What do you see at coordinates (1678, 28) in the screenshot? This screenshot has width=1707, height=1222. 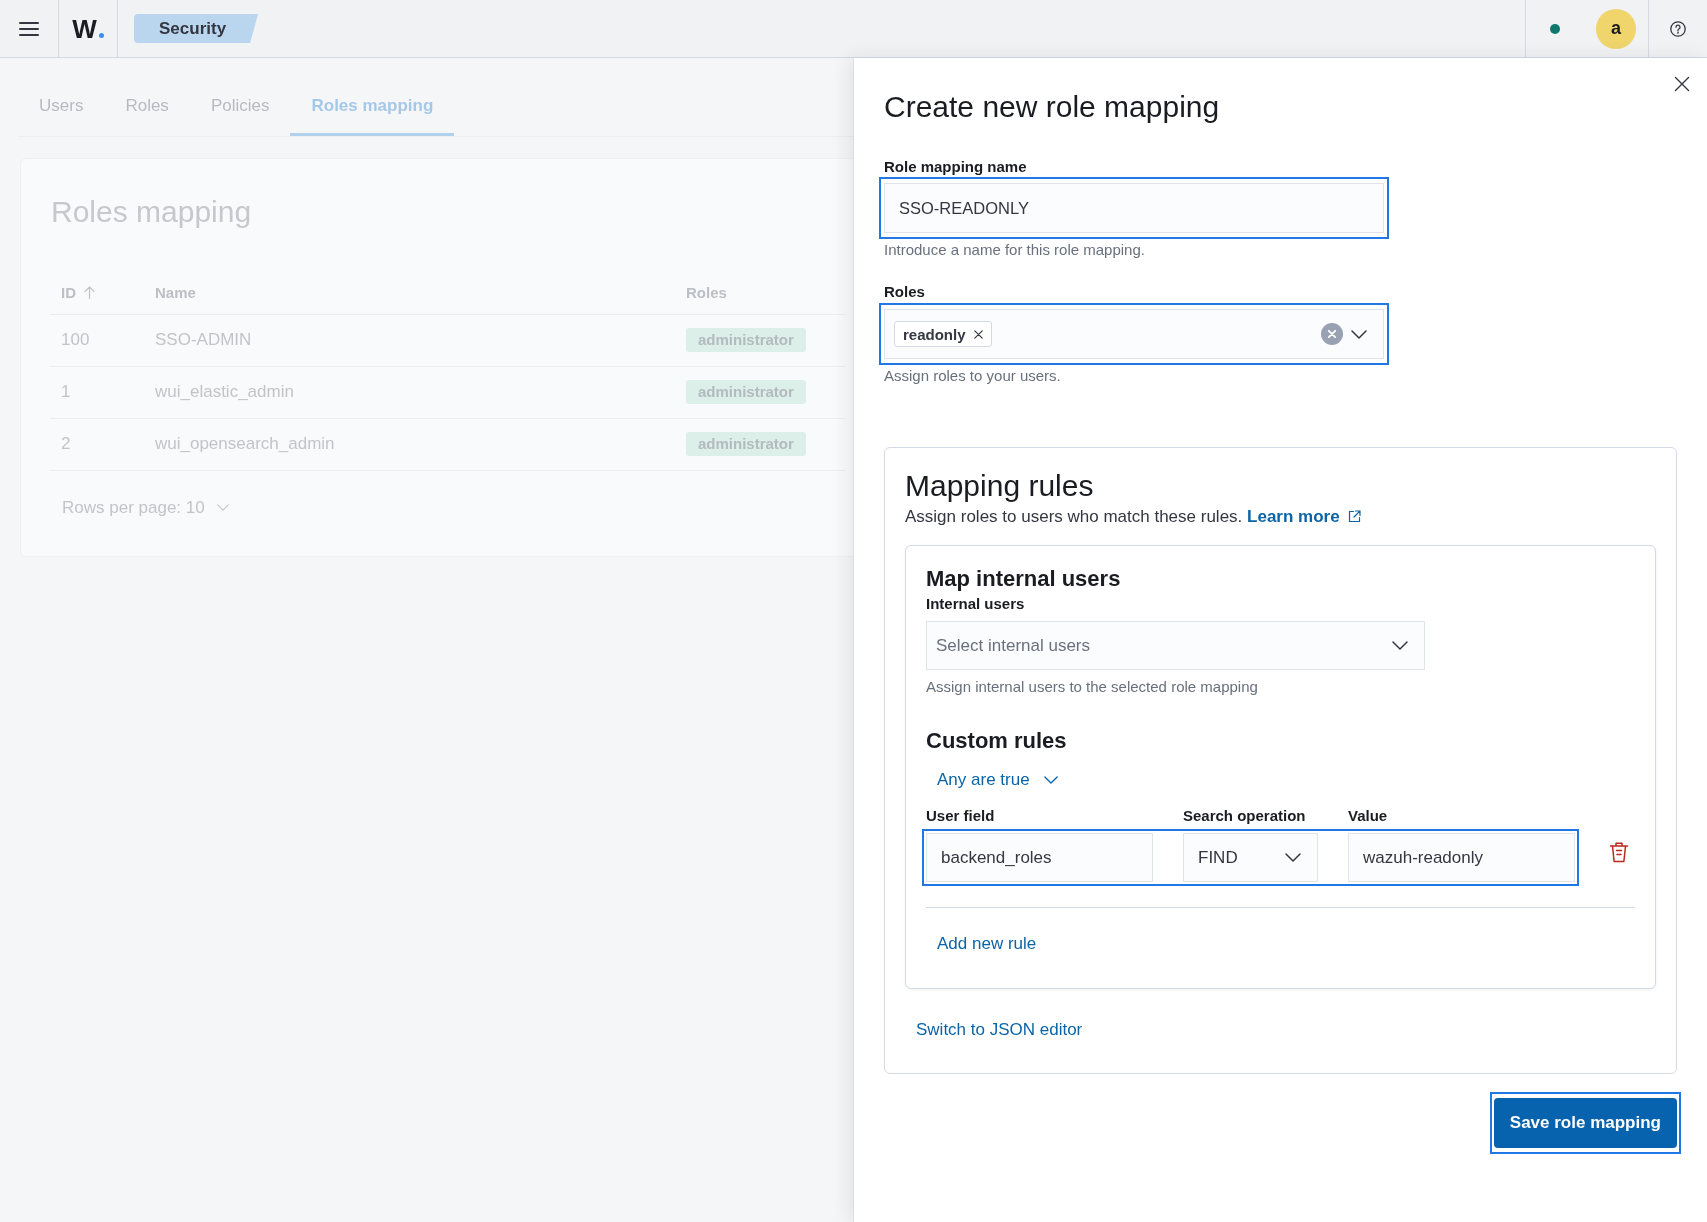 I see `help-icon` at bounding box center [1678, 28].